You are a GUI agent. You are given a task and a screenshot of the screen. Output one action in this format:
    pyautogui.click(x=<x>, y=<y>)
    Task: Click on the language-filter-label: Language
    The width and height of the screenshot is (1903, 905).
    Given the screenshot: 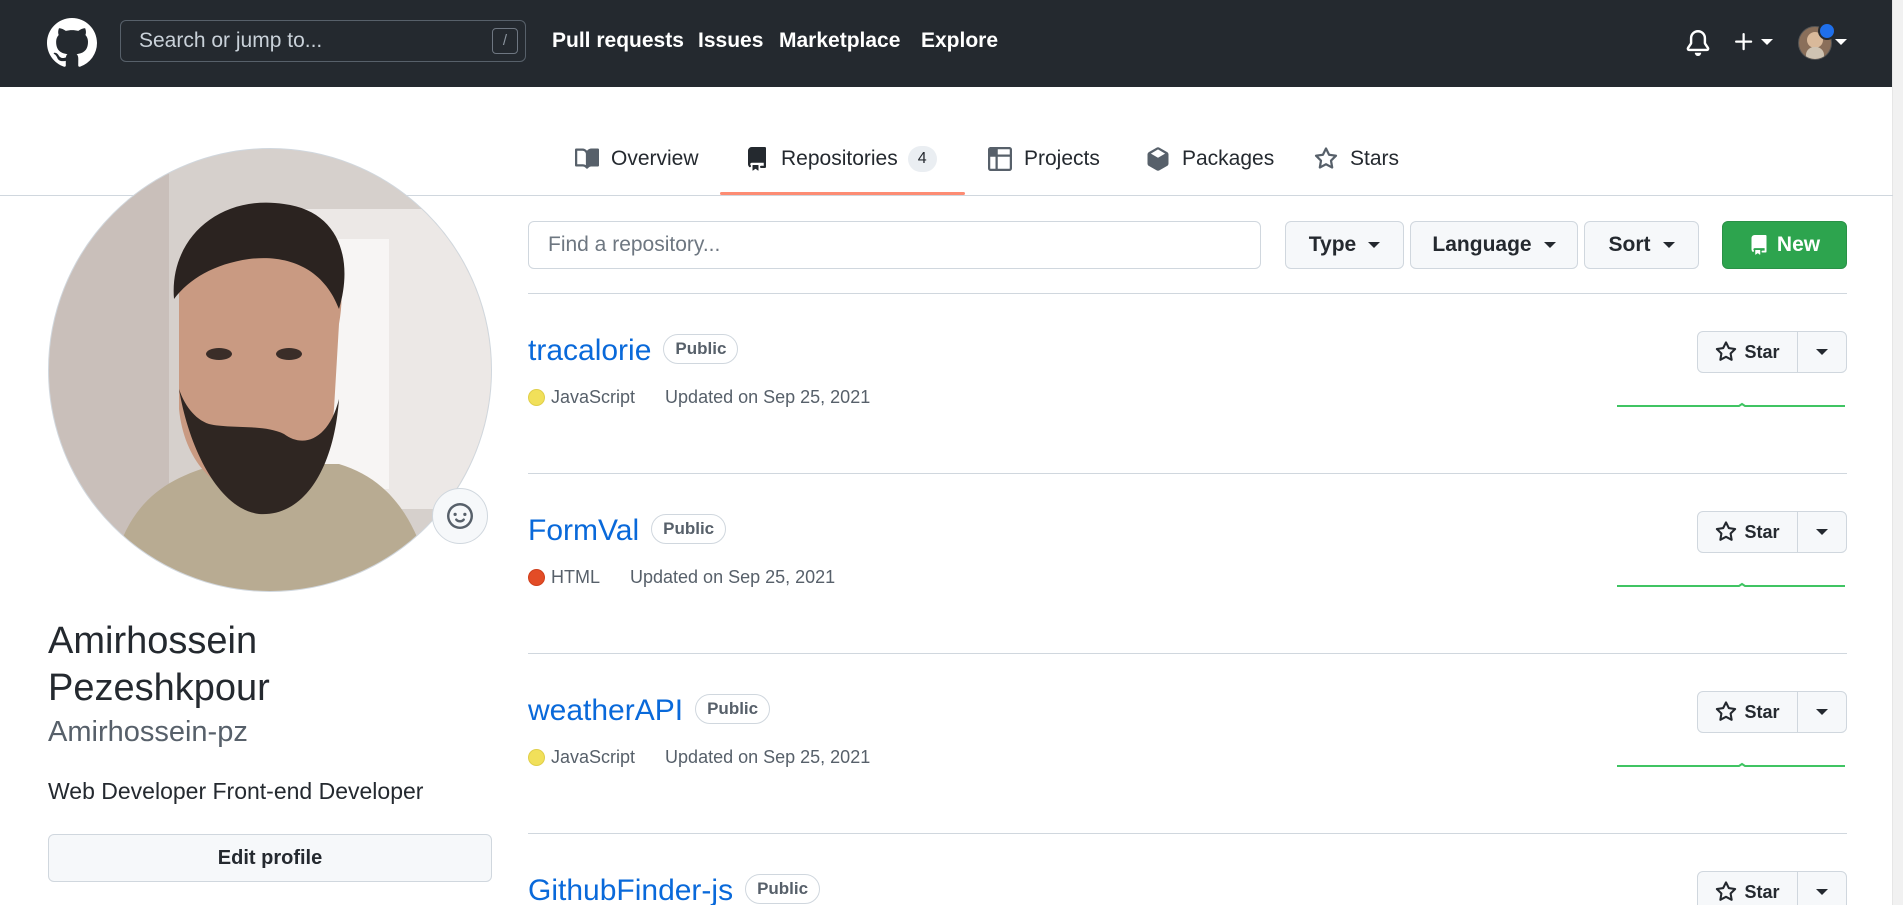 What is the action you would take?
    pyautogui.click(x=1482, y=244)
    